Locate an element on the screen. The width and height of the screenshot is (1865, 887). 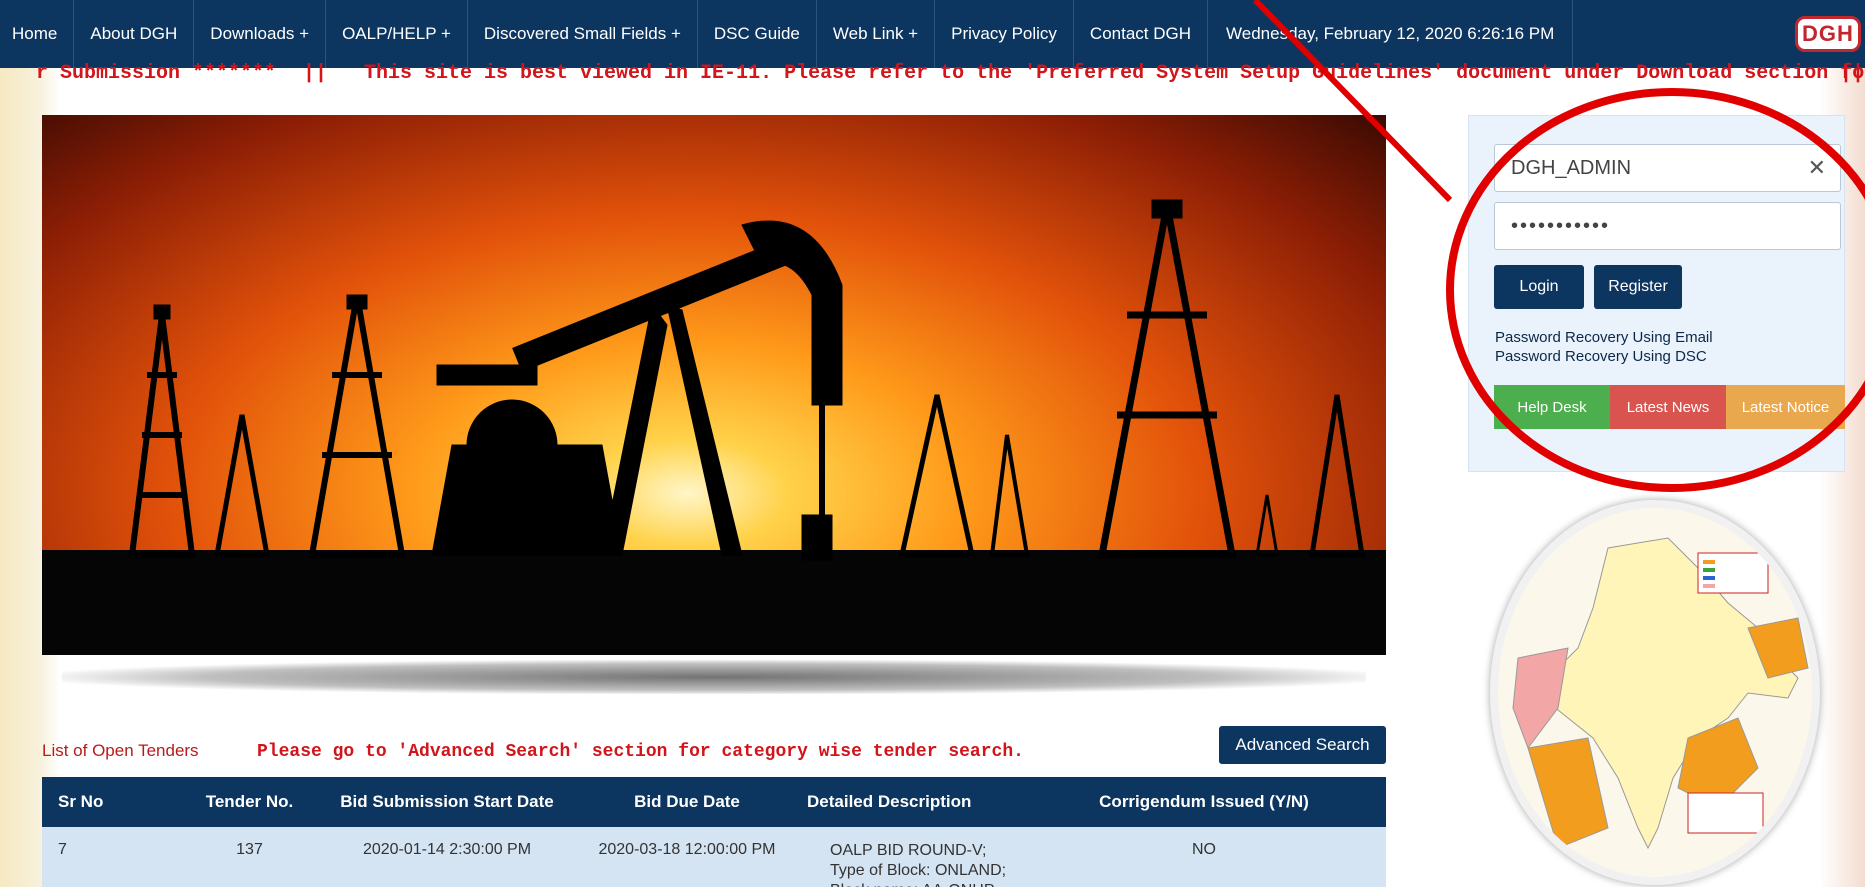
col-bid-start: Bid Submission Start Date is located at coordinates (447, 801).